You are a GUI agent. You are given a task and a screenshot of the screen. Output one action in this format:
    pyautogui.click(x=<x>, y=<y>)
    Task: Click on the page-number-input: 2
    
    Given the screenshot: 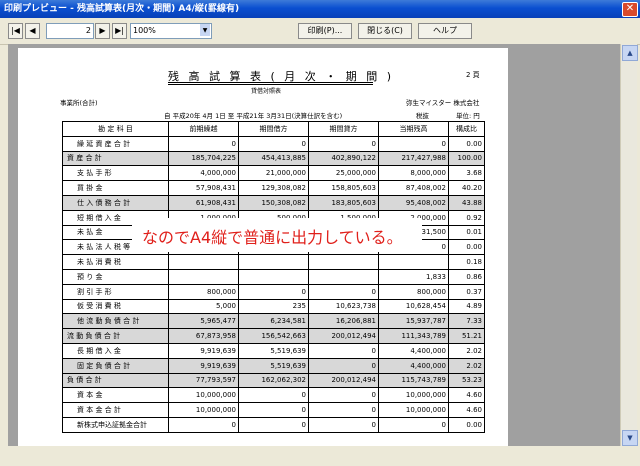 What is the action you would take?
    pyautogui.click(x=70, y=31)
    